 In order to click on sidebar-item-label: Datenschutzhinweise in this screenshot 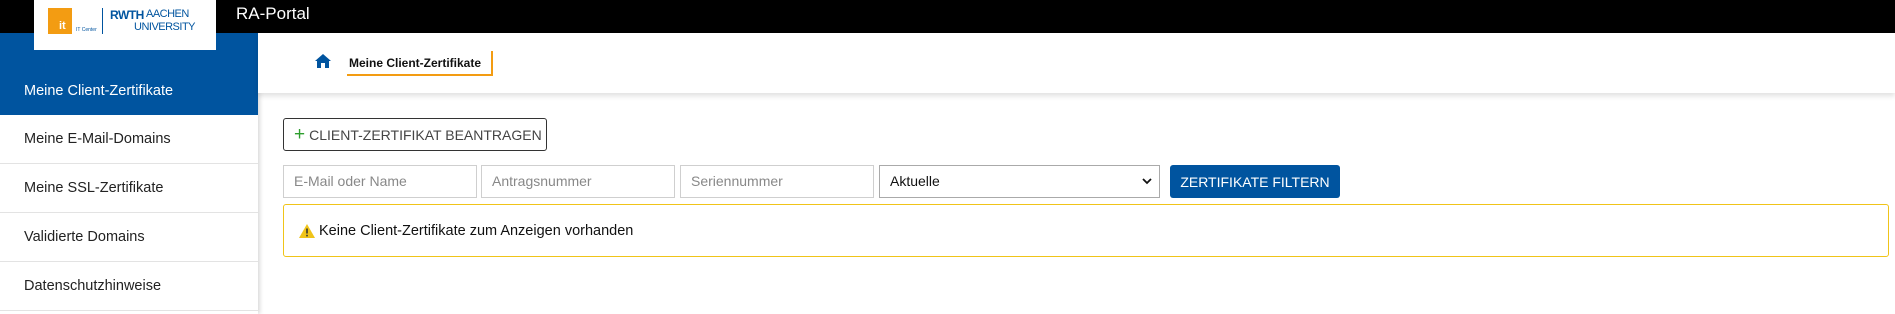, I will do `click(93, 286)`.